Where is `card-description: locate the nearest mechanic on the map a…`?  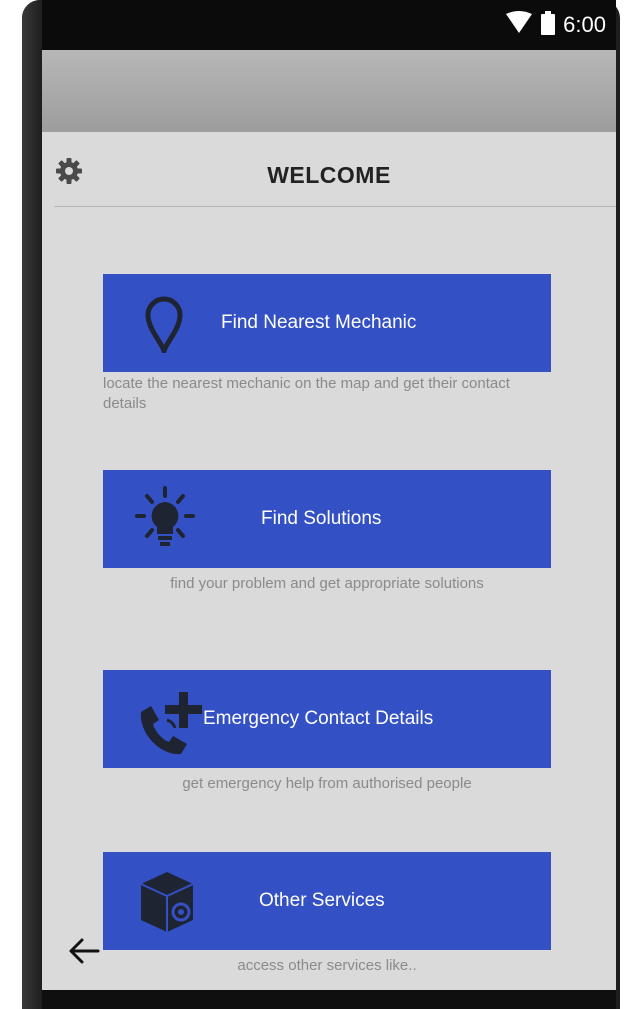
card-description: locate the nearest mechanic on the map a… is located at coordinates (306, 393).